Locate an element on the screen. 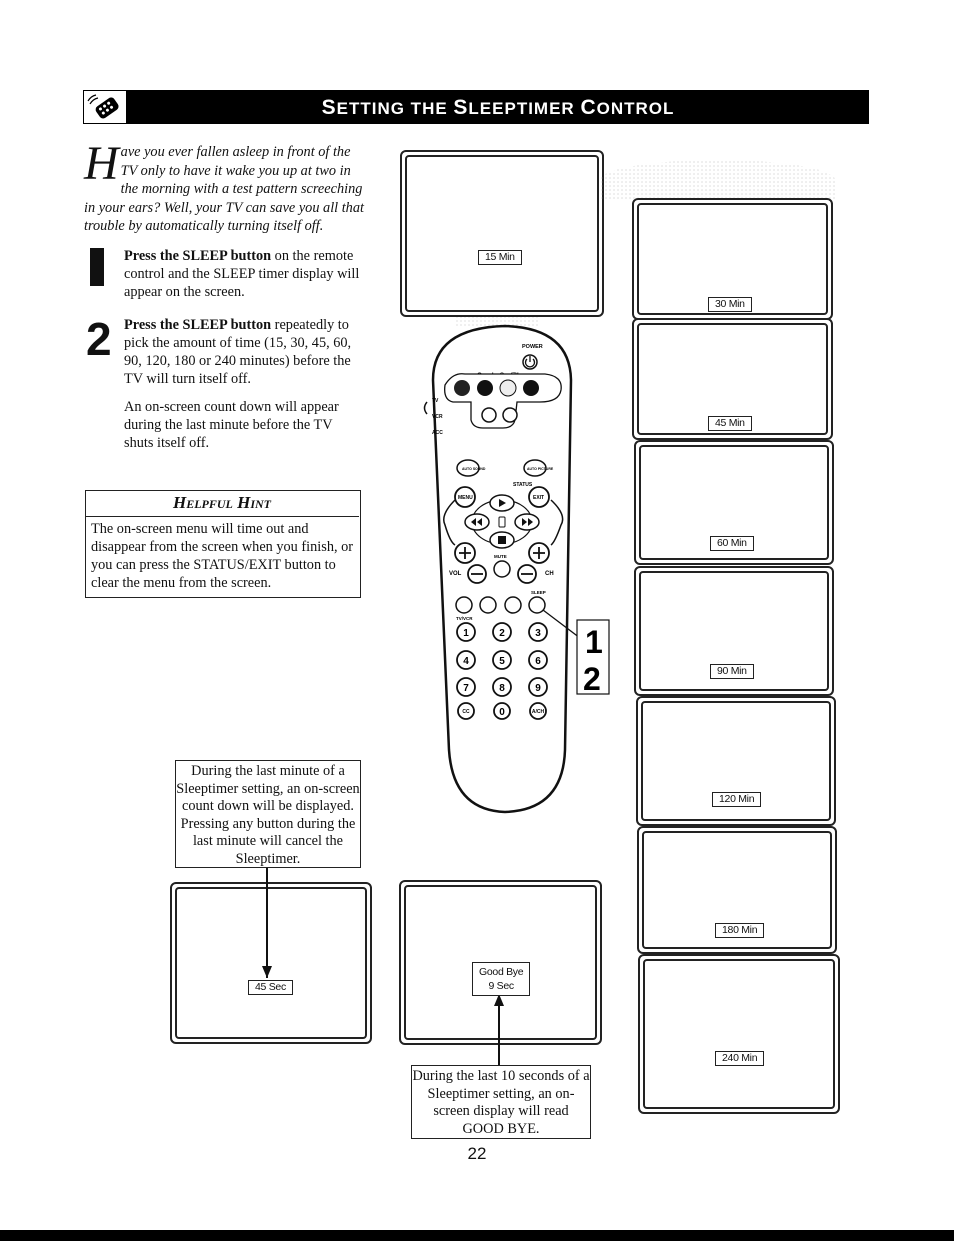 Image resolution: width=954 pixels, height=1241 pixels. title-part: ETTING THE is located at coordinates (395, 108).